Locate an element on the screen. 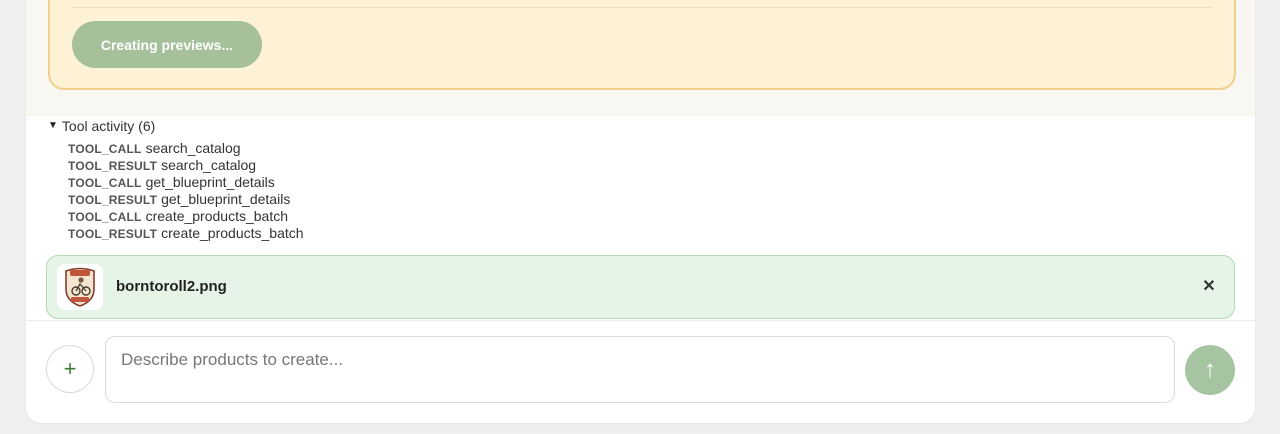 This screenshot has height=434, width=1280. attachment-chip: borntoroll2.png ✕ is located at coordinates (640, 287).